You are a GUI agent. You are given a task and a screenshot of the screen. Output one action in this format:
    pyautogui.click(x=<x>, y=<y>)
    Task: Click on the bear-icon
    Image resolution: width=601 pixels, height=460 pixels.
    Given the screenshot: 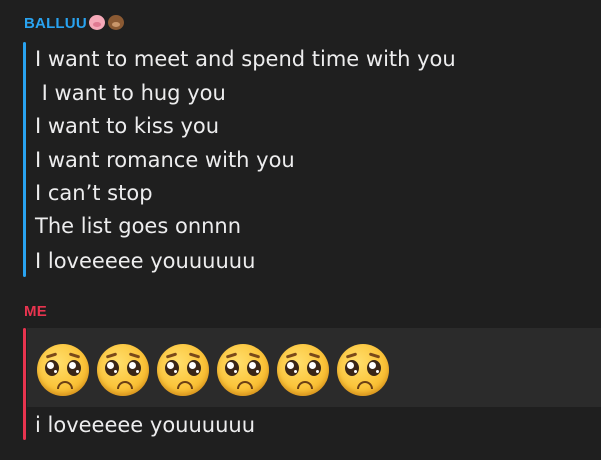 What is the action you would take?
    pyautogui.click(x=115, y=22)
    